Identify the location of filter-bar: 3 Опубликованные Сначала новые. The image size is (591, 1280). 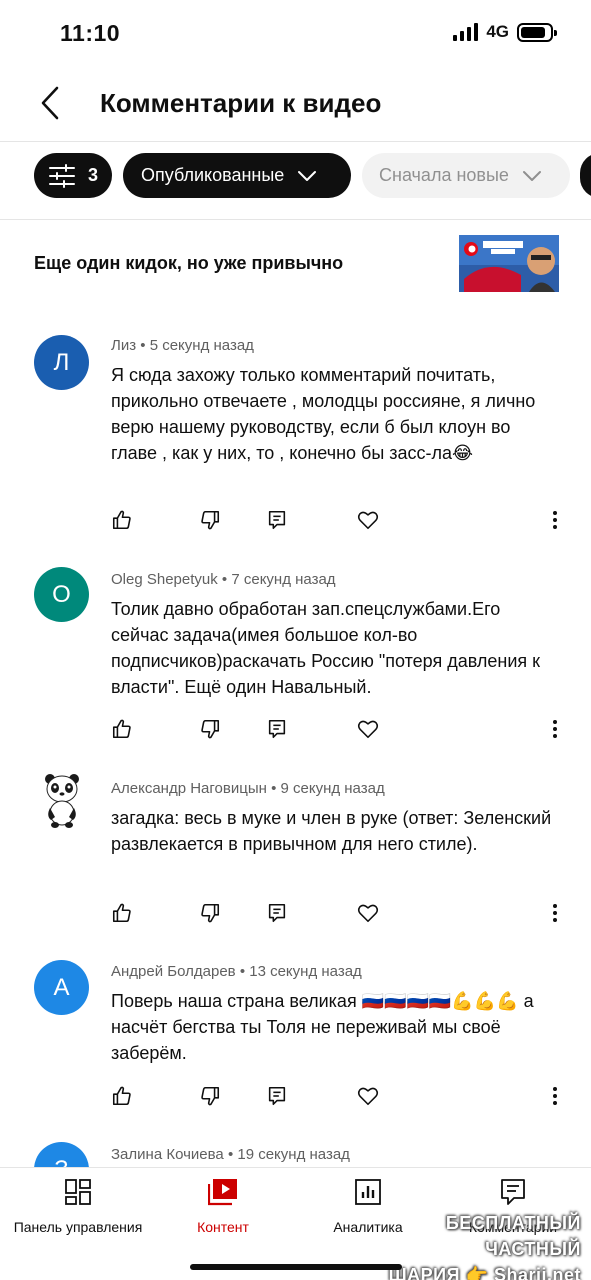
(295, 181).